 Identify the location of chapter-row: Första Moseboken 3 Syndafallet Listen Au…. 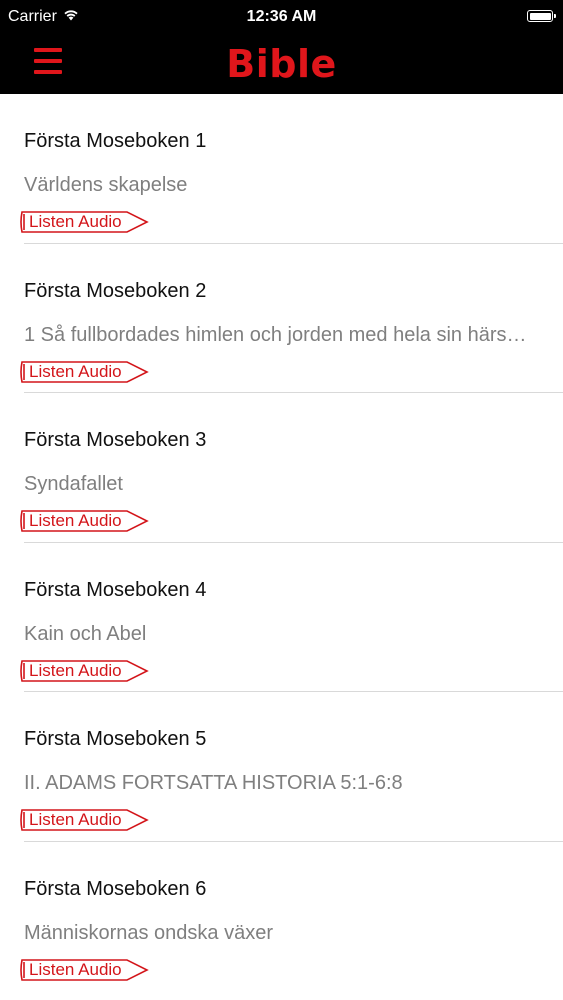
(291, 468).